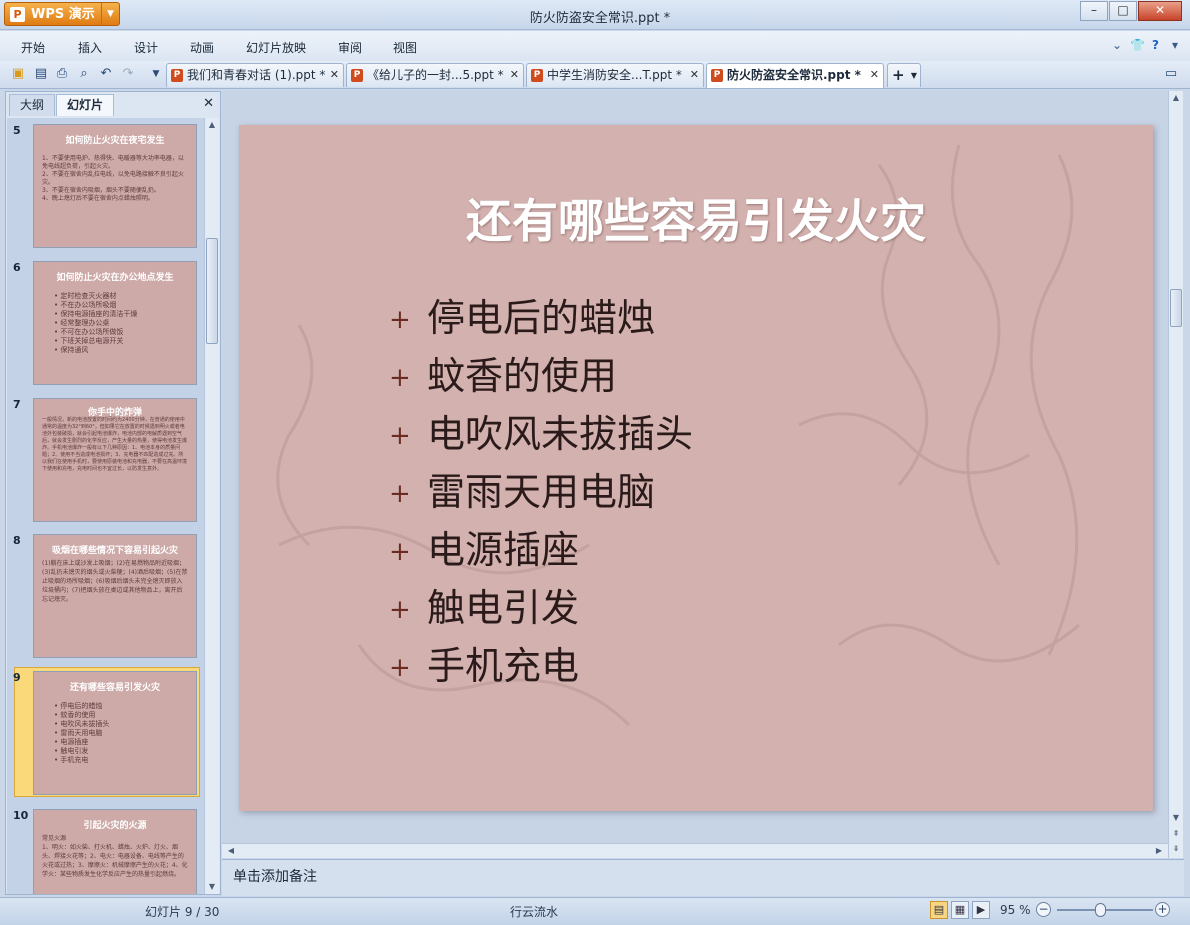  What do you see at coordinates (981, 910) in the screenshot?
I see `slideshow-view-icon: ▶` at bounding box center [981, 910].